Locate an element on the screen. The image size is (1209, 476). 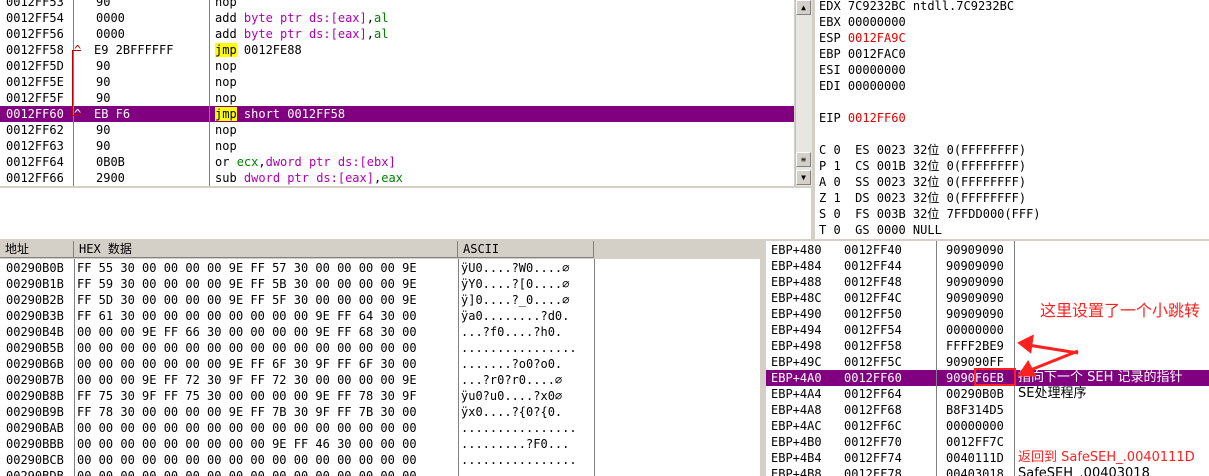
hexdump-header-hex: HEX 数据 is located at coordinates (266, 249).